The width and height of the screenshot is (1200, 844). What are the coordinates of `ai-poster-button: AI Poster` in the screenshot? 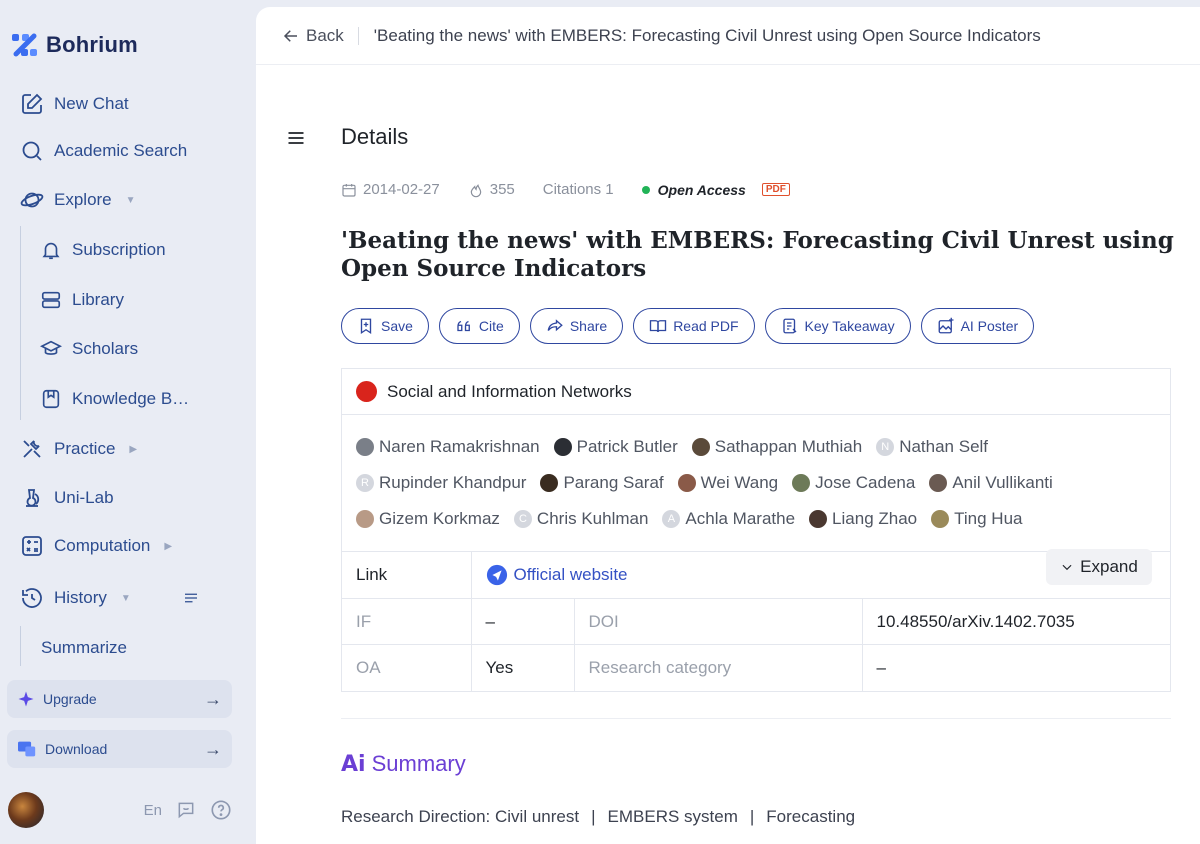 It's located at (977, 326).